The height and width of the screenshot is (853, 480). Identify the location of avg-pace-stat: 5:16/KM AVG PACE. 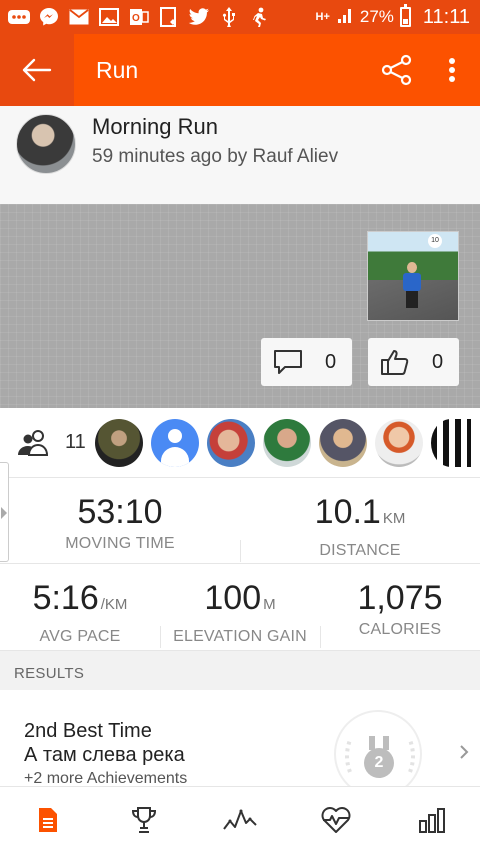
(80, 612).